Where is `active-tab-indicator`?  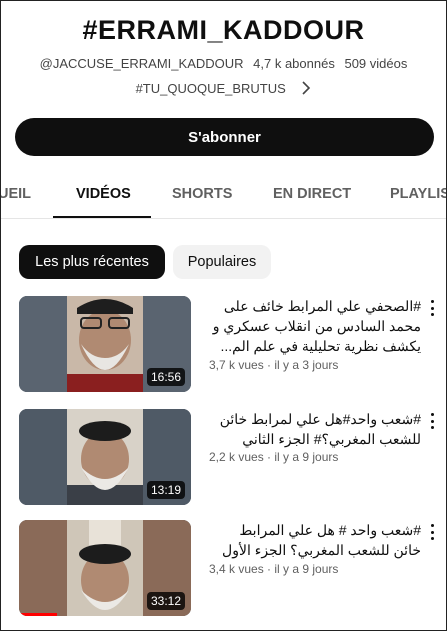 active-tab-indicator is located at coordinates (102, 217).